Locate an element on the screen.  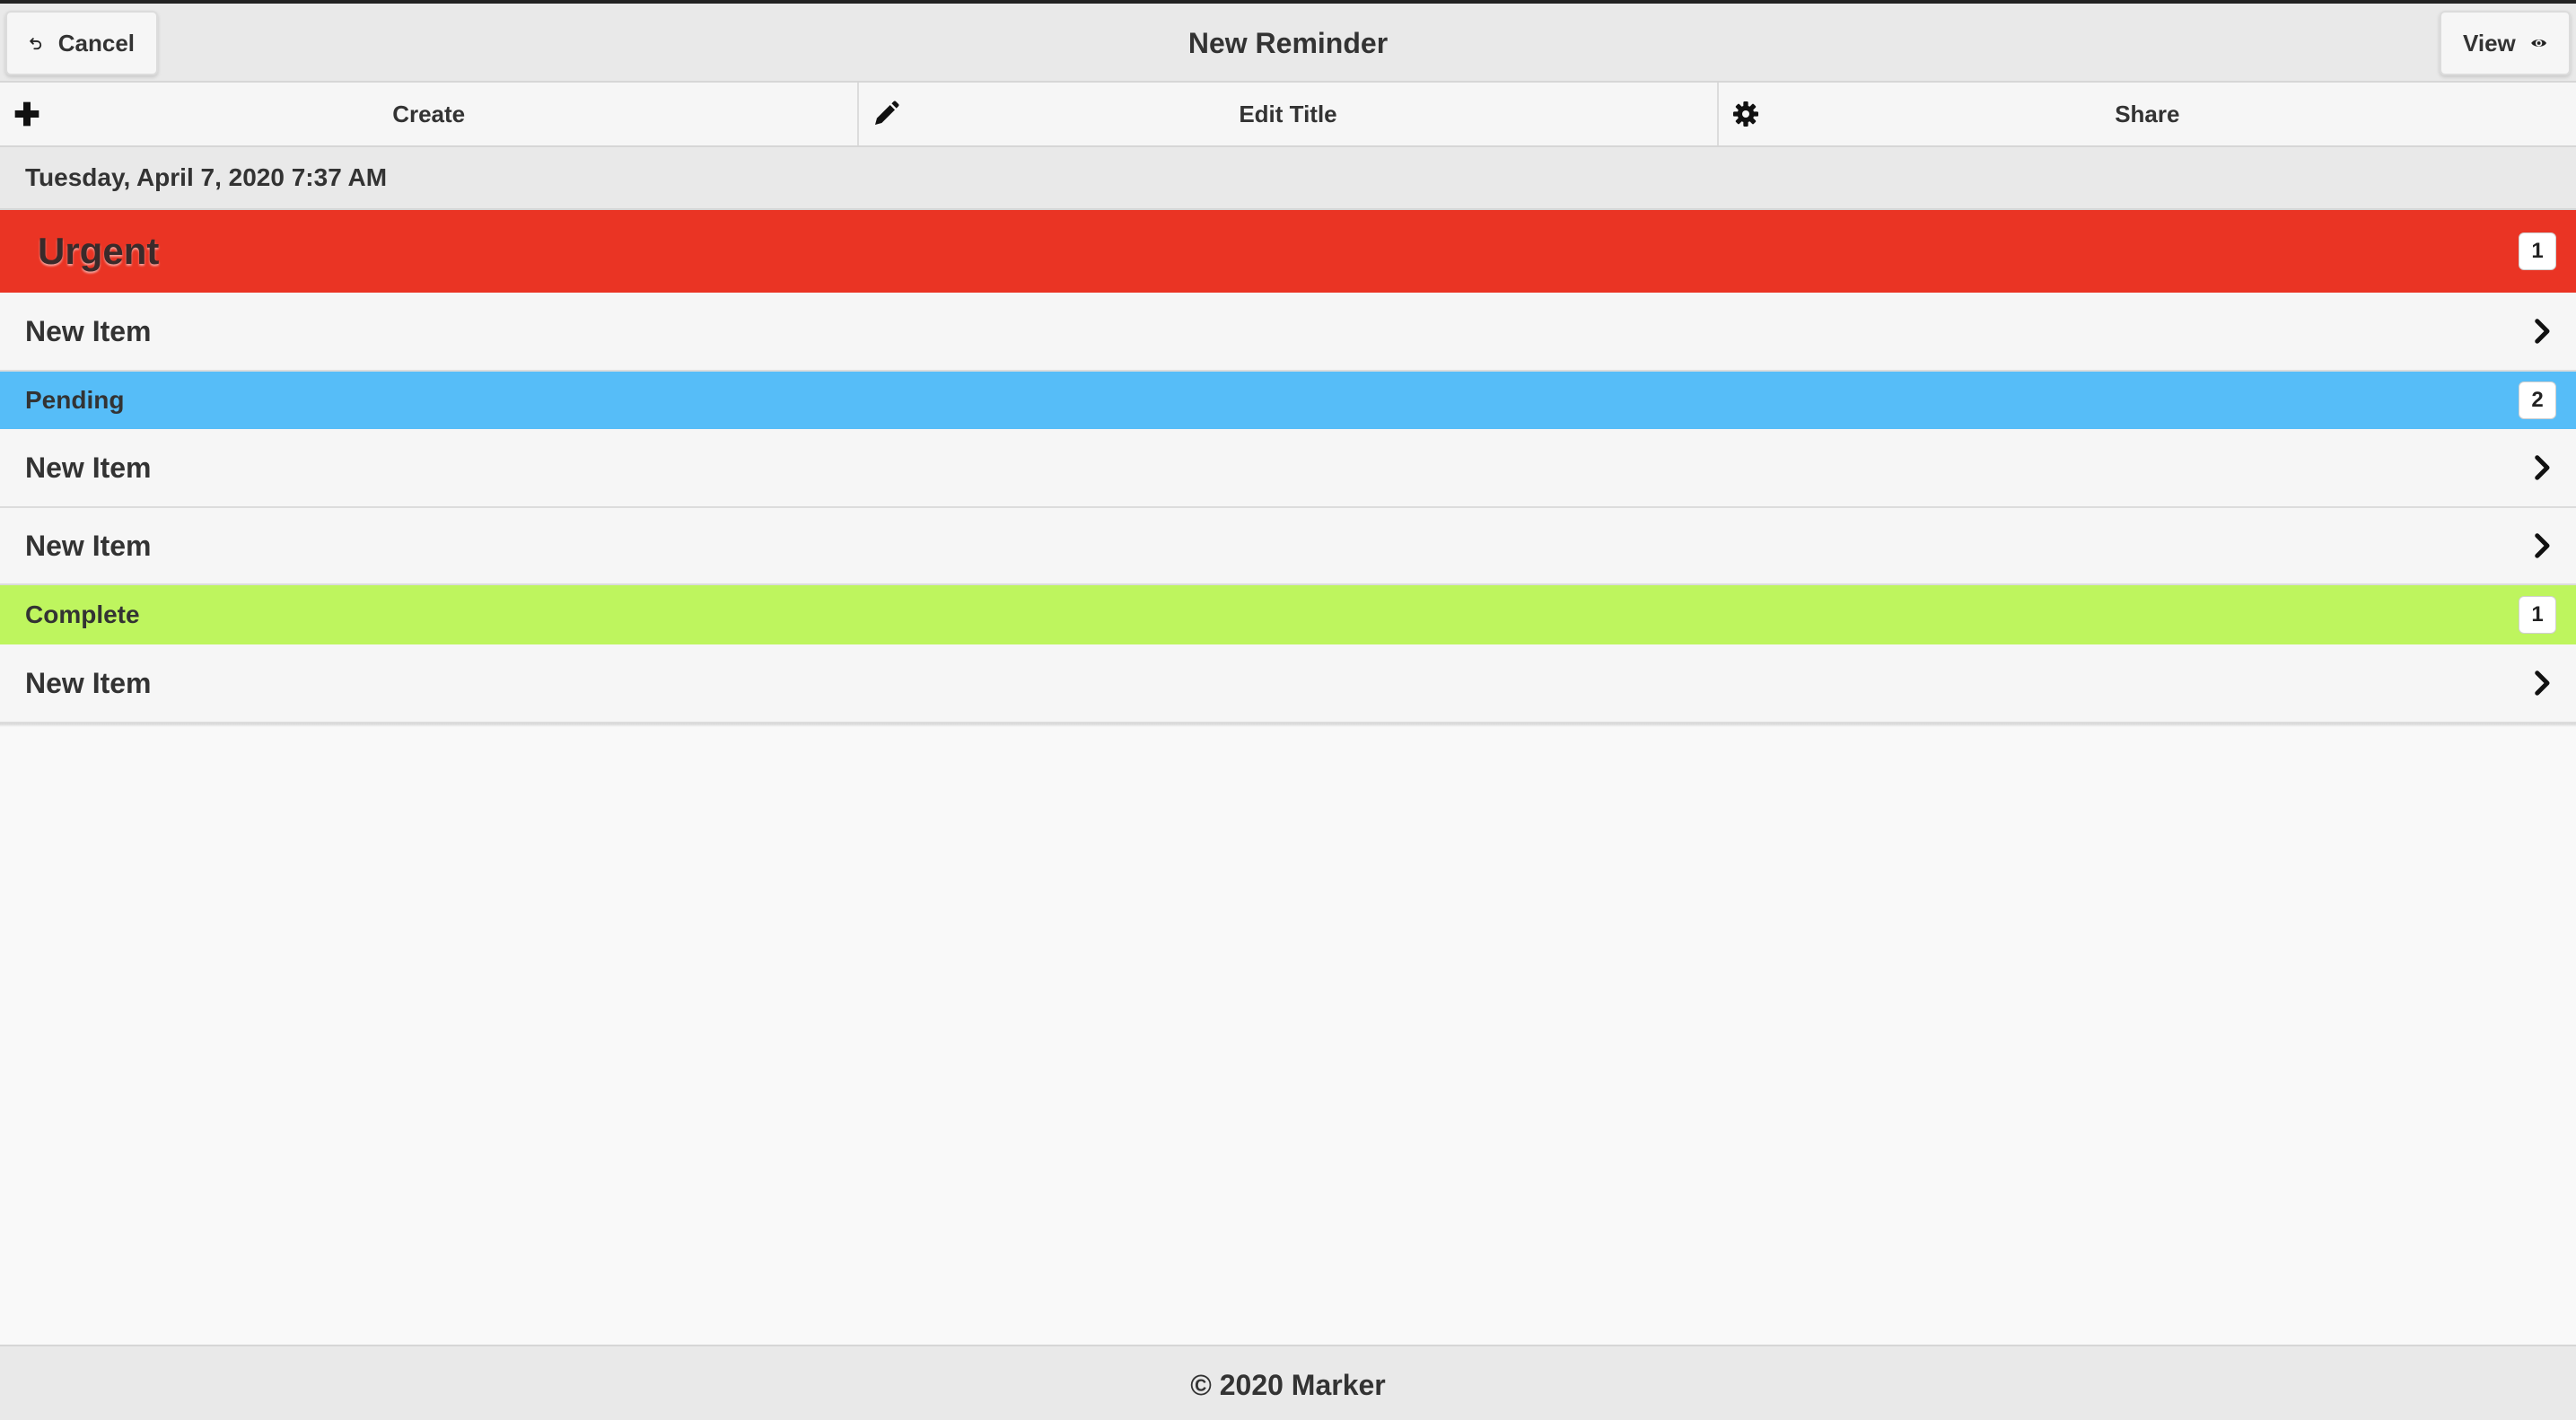
footer: © 2020 Marker is located at coordinates (1288, 1382).